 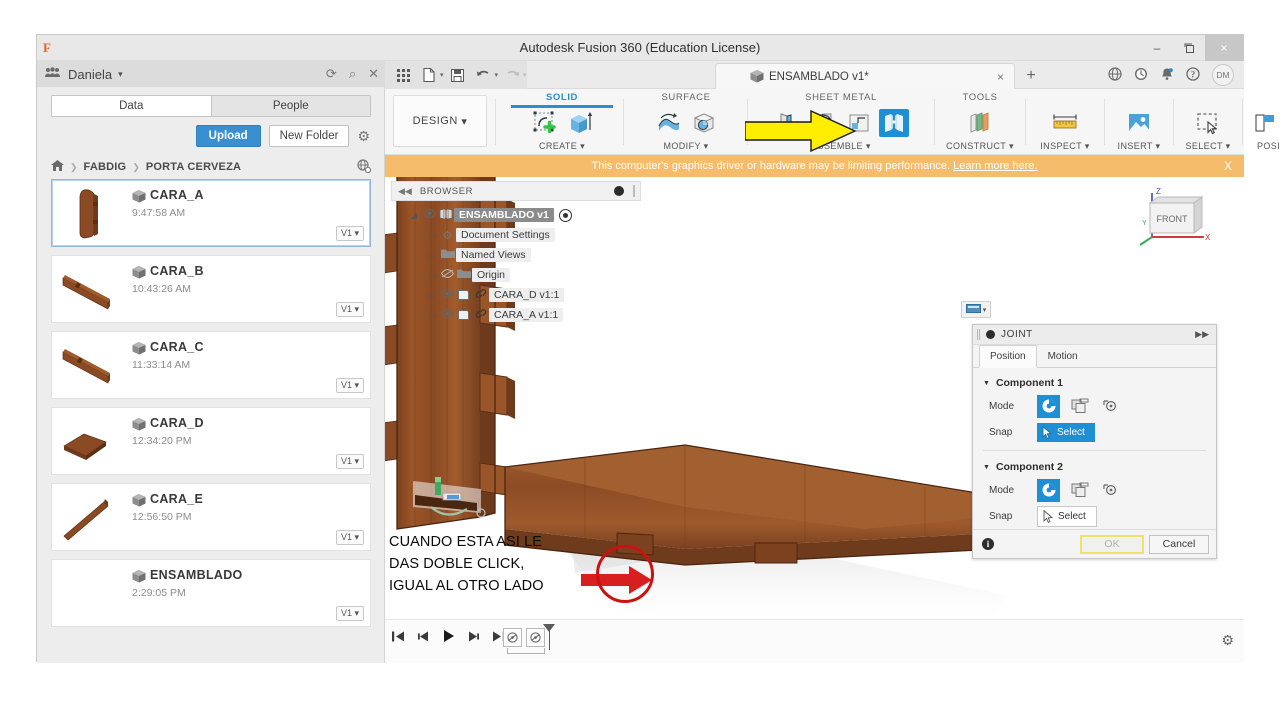 What do you see at coordinates (1202, 334) in the screenshot?
I see `expand-icon: ▶▶` at bounding box center [1202, 334].